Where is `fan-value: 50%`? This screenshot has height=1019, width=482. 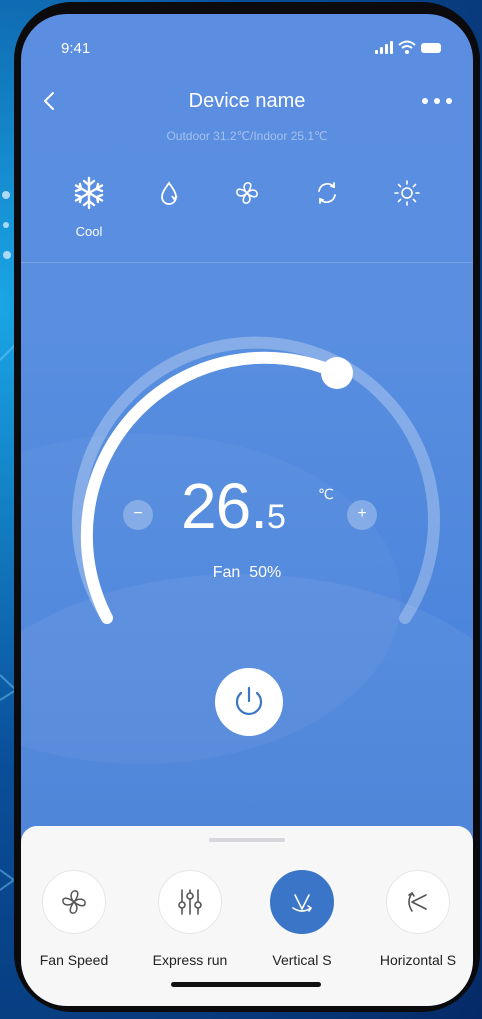
fan-value: 50% is located at coordinates (265, 572).